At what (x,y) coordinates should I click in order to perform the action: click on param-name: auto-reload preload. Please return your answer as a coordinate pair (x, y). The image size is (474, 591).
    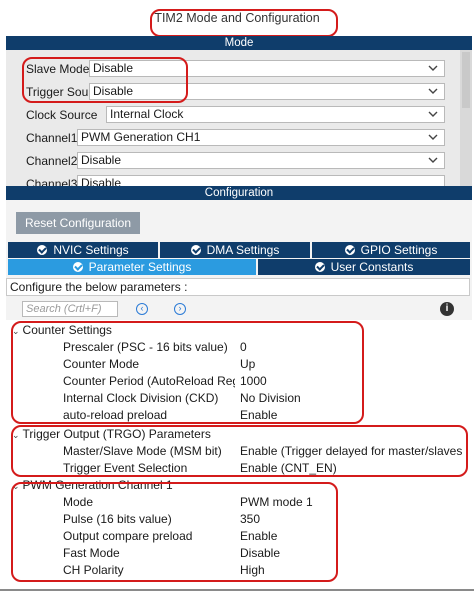
    Looking at the image, I should click on (115, 415).